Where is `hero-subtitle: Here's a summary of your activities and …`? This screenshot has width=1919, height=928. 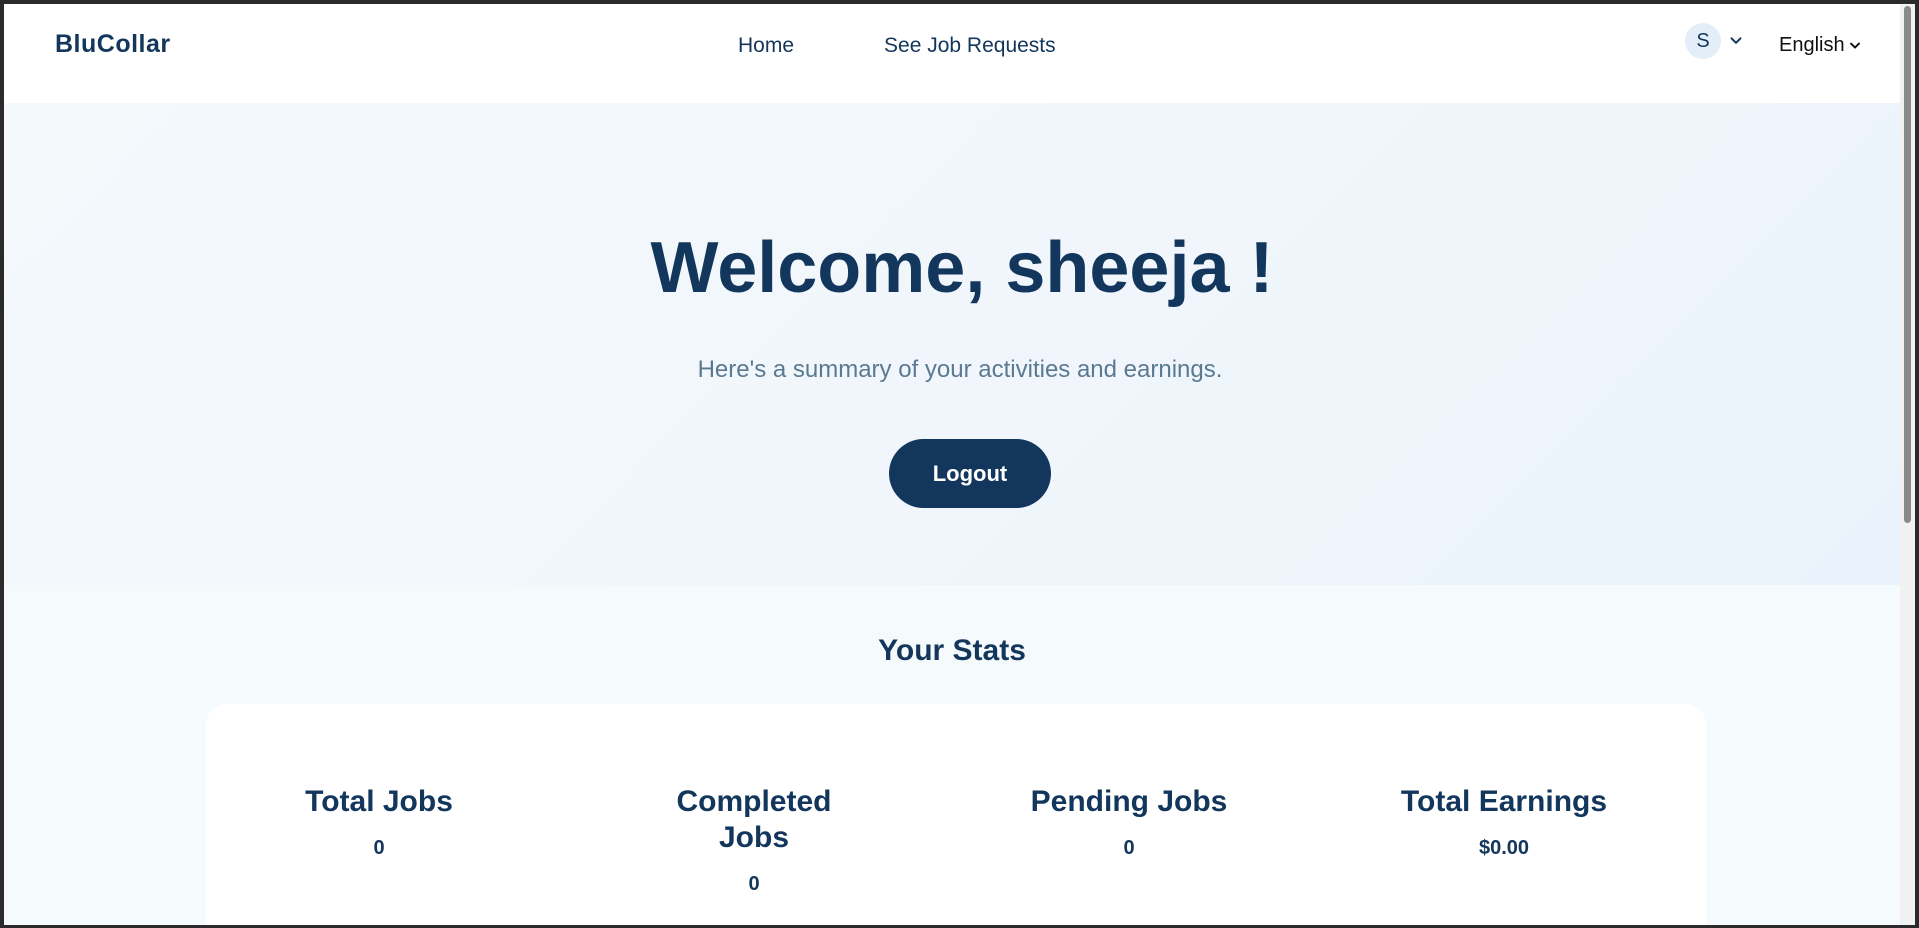 hero-subtitle: Here's a summary of your activities and … is located at coordinates (960, 369).